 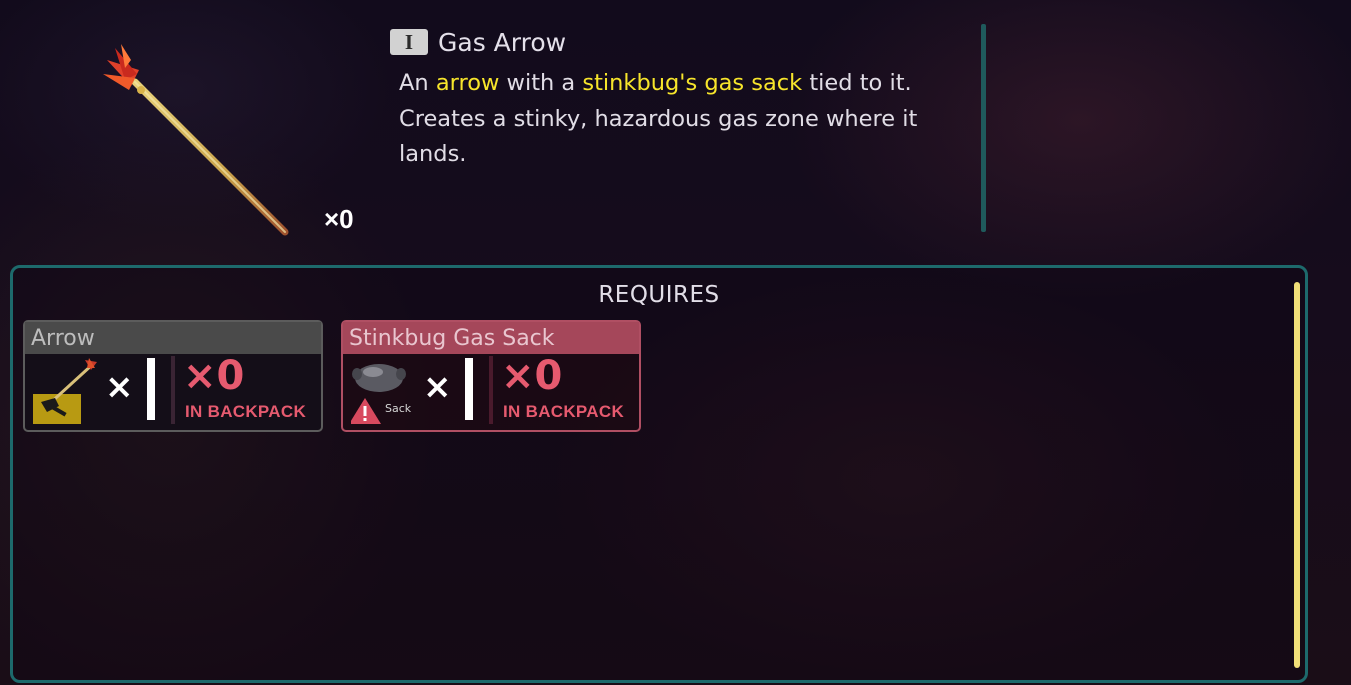 I want to click on ingredient-card-stinkbug-gas-sack: Stinkbug Gas Sack Sack × ×0 IN BACKPACK, so click(x=491, y=376).